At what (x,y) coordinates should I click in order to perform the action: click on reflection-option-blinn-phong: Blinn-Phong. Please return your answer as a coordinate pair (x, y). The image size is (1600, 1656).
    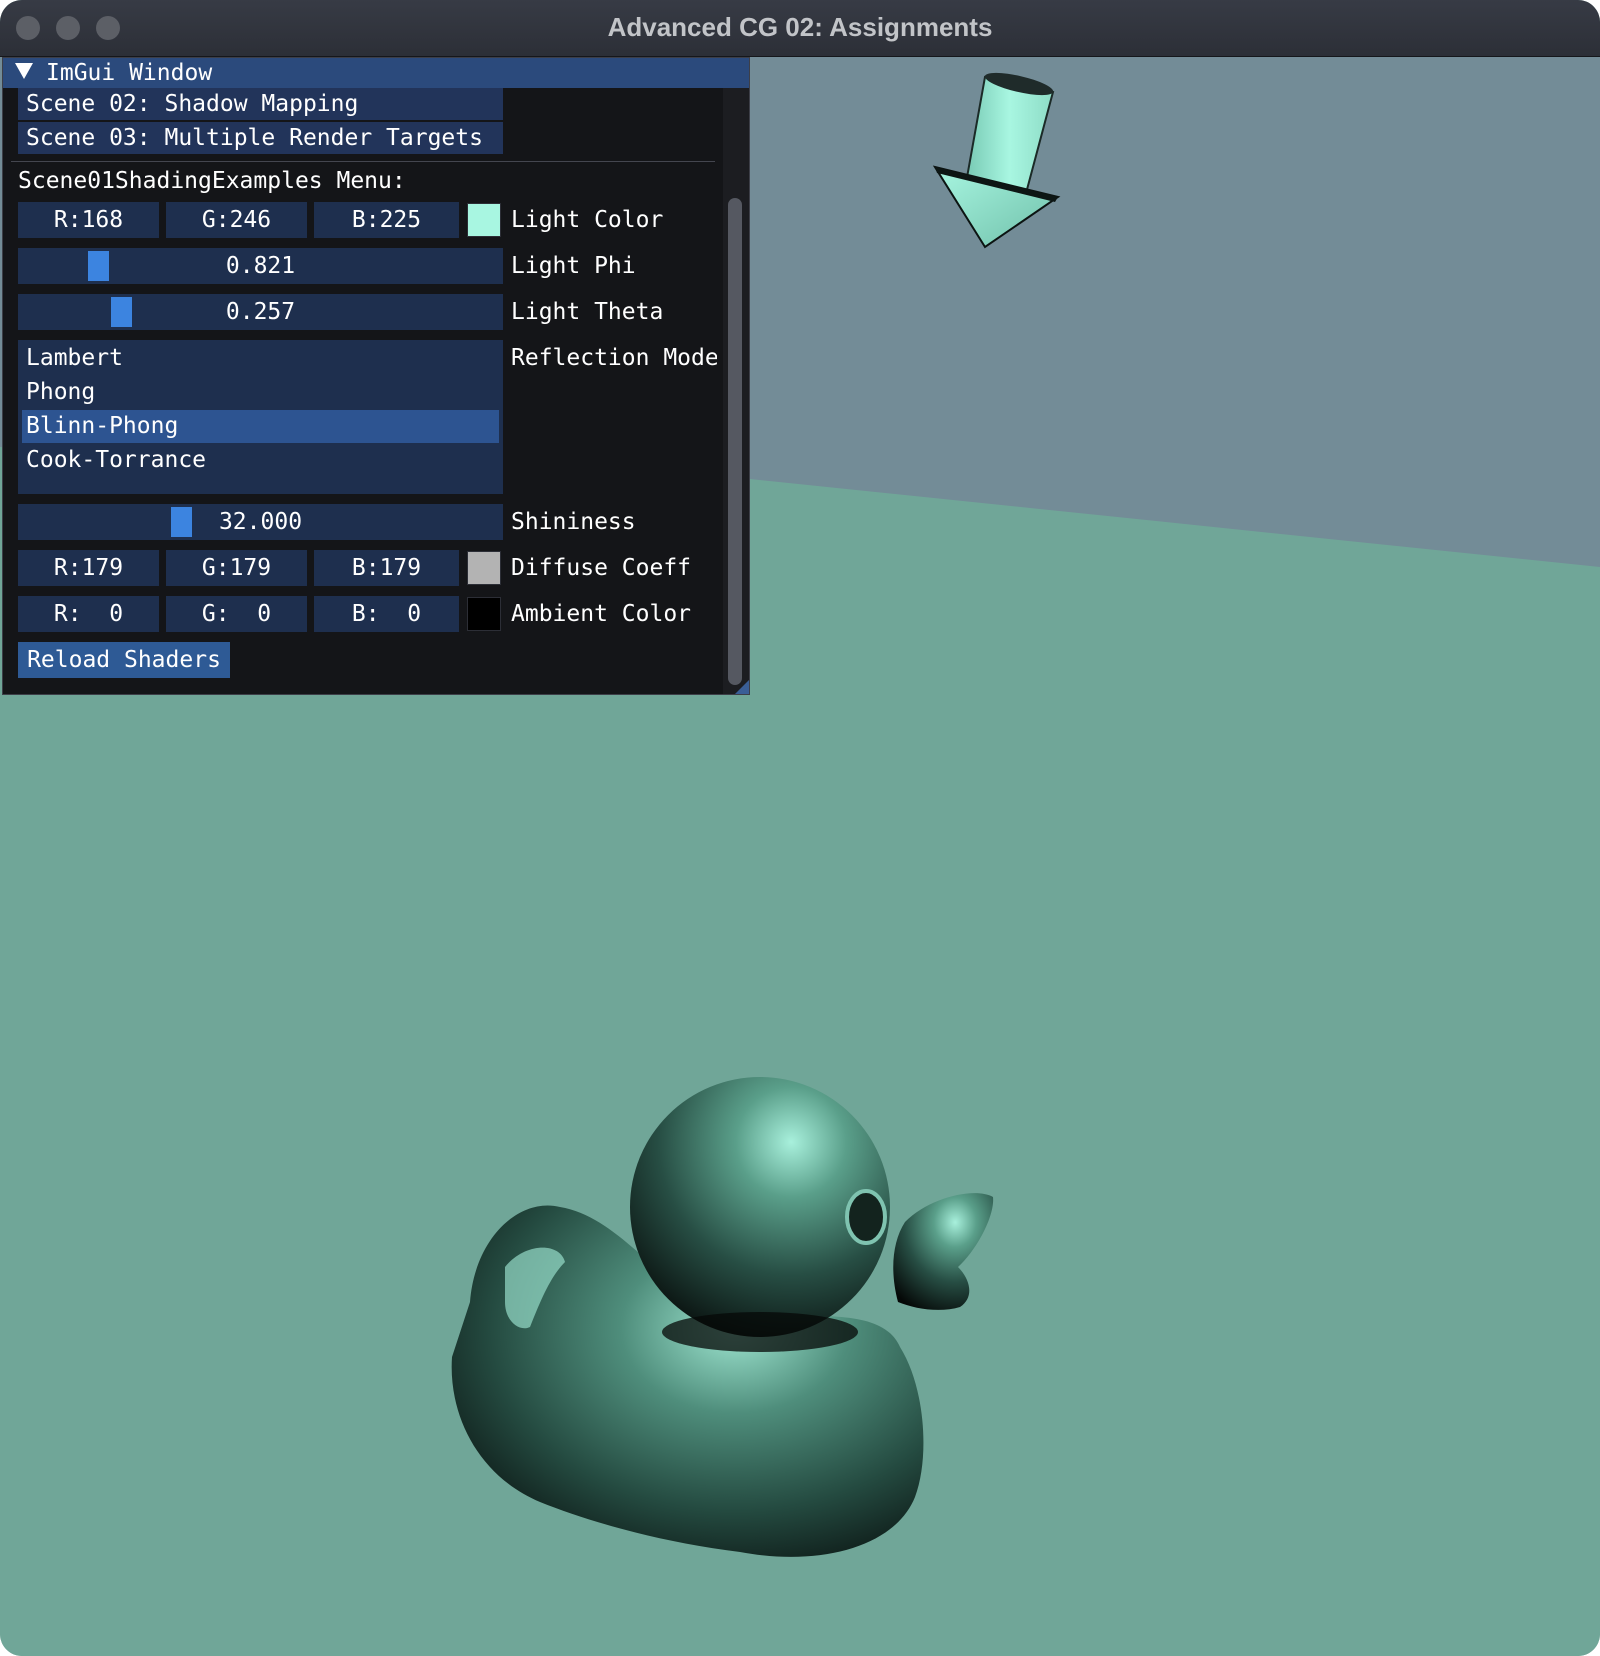
    Looking at the image, I should click on (260, 426).